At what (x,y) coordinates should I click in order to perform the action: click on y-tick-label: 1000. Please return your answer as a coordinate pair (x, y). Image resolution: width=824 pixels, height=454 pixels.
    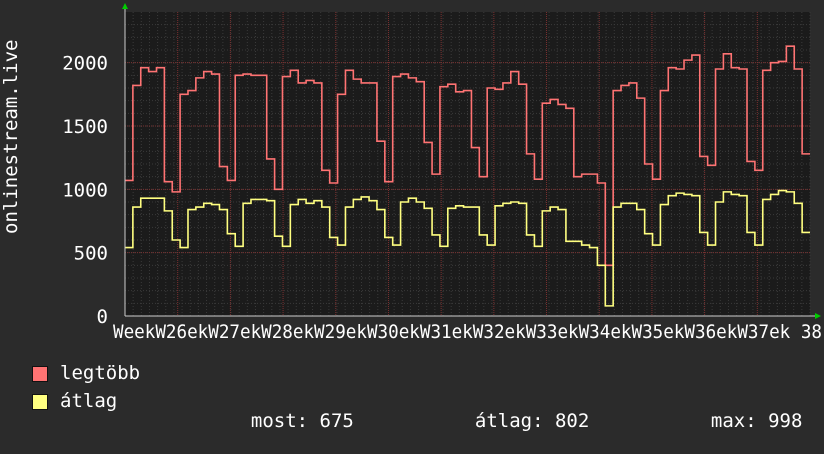
    Looking at the image, I should click on (85, 190).